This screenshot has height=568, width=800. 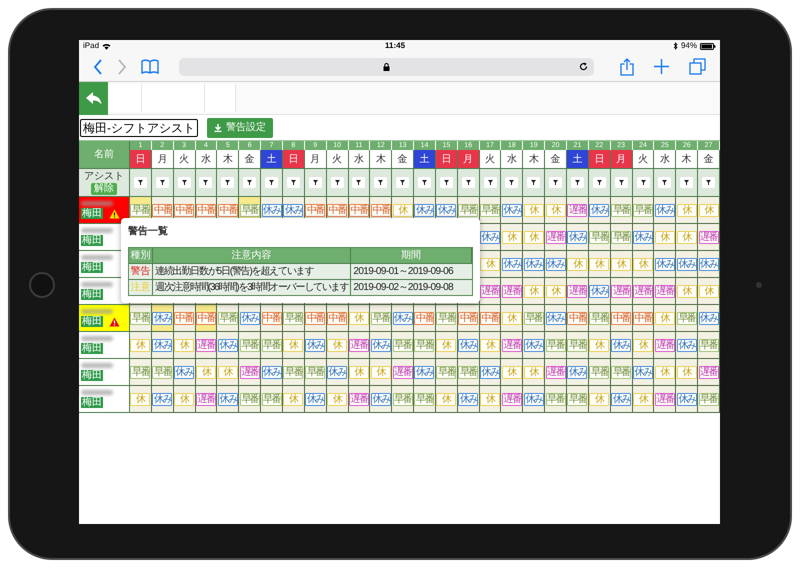 I want to click on alert-settings-button: 警告設定, so click(x=240, y=128).